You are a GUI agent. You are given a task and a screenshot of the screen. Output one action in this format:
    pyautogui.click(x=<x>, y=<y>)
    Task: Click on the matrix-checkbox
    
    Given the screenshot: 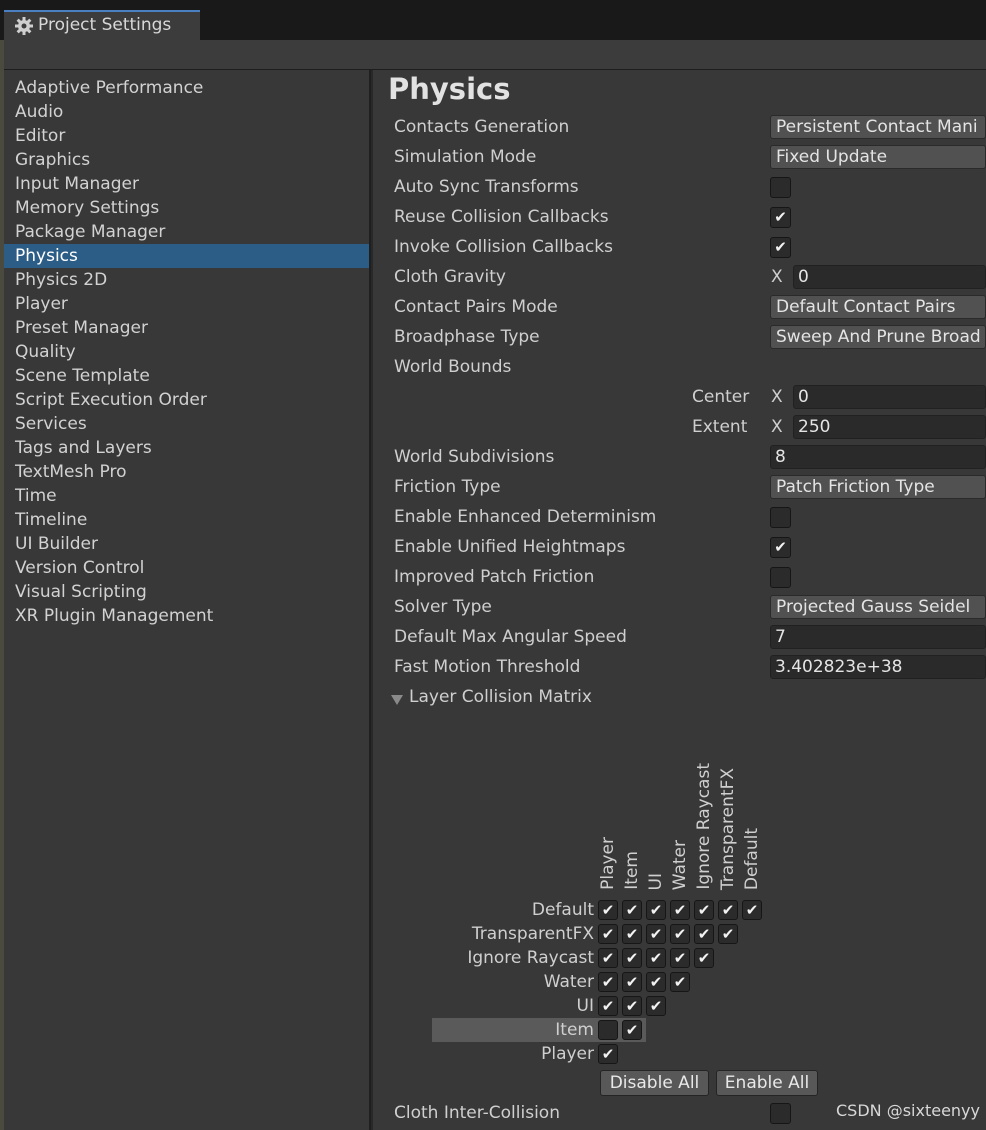 What is the action you would take?
    pyautogui.click(x=608, y=1030)
    